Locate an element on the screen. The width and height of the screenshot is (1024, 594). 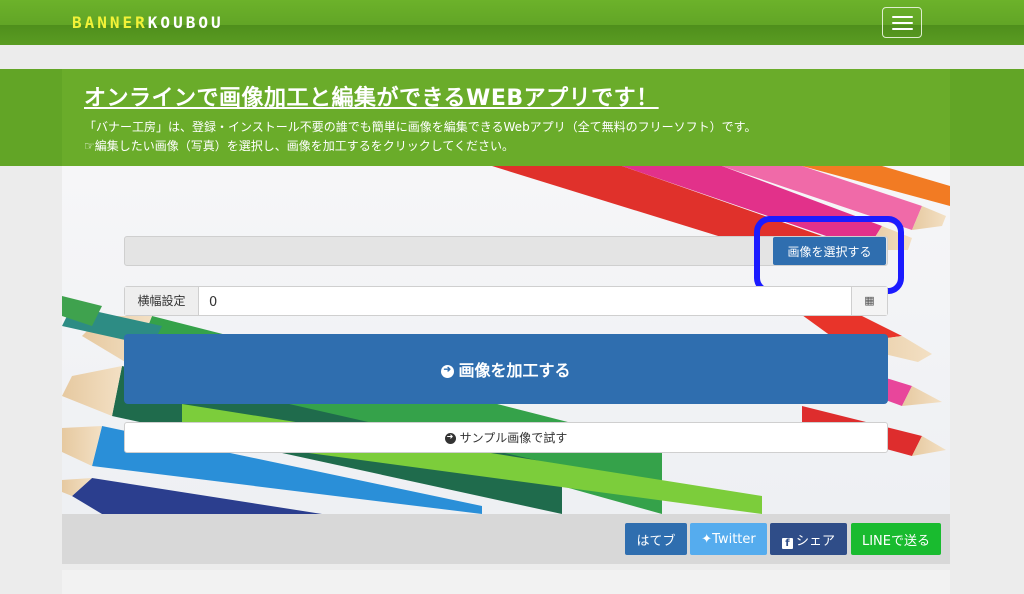
try-sample-button: サンプル画像で試す is located at coordinates (506, 437).